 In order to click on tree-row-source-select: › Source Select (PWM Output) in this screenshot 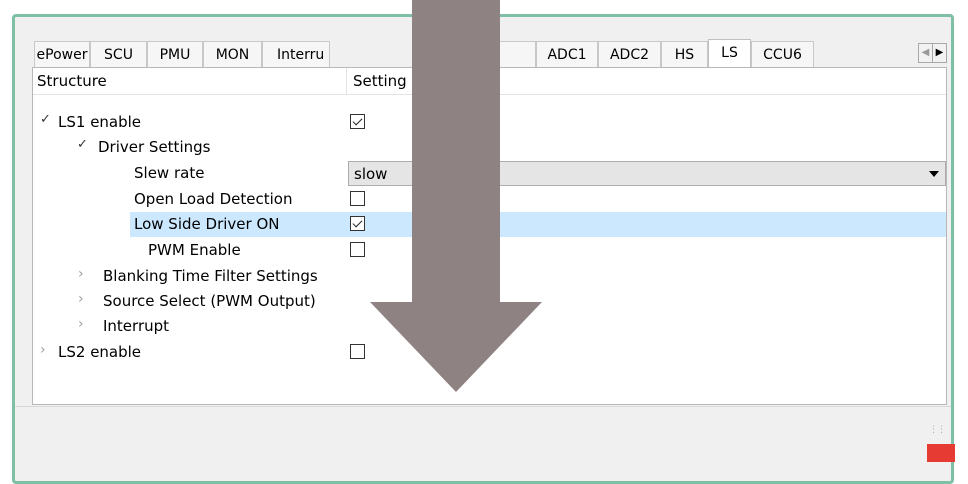, I will do `click(489, 301)`.